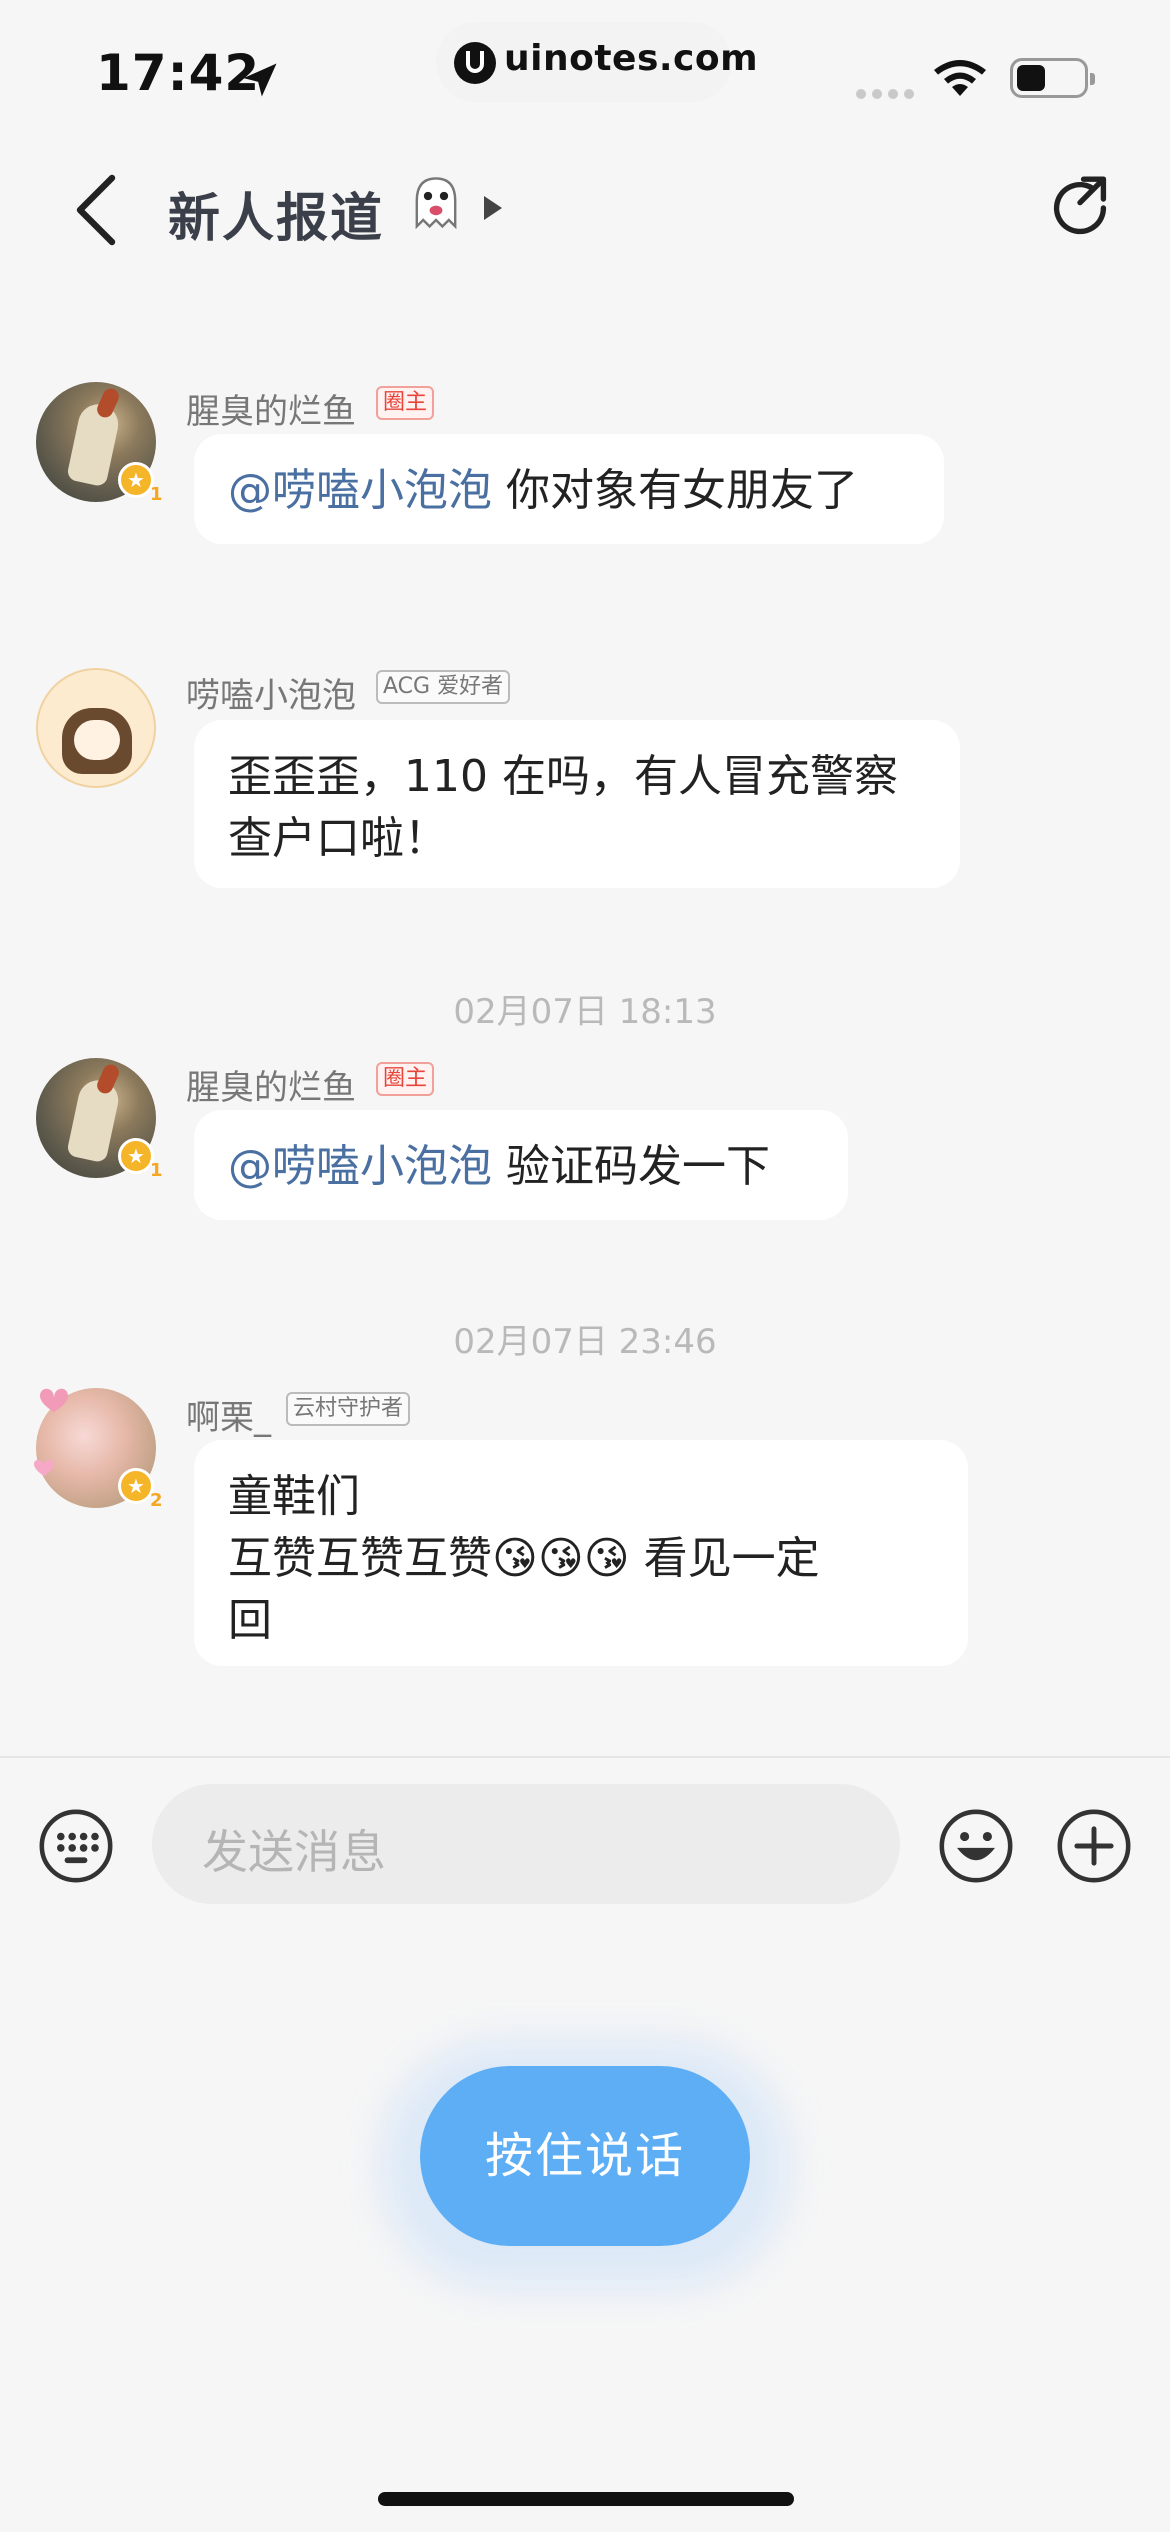 The height and width of the screenshot is (2532, 1170). What do you see at coordinates (94, 210) in the screenshot?
I see `back-chevron-icon` at bounding box center [94, 210].